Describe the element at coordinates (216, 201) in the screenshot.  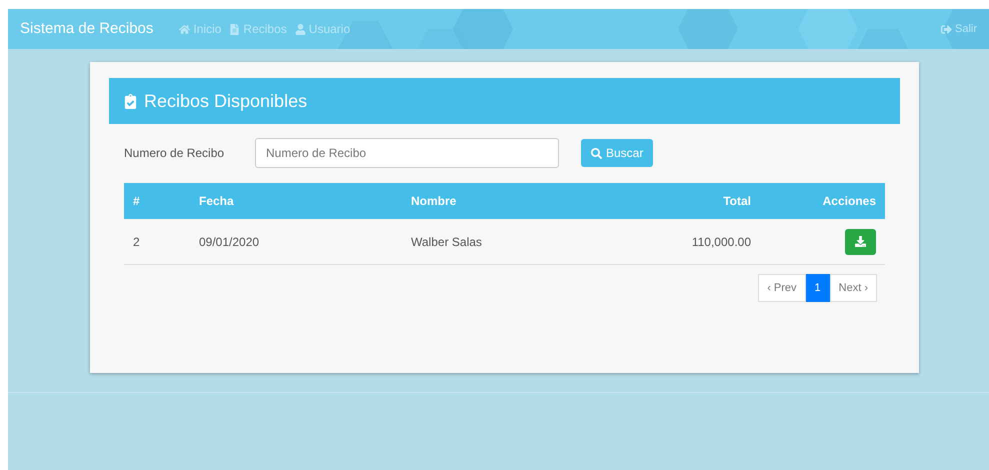
I see `column-header: Fecha` at that location.